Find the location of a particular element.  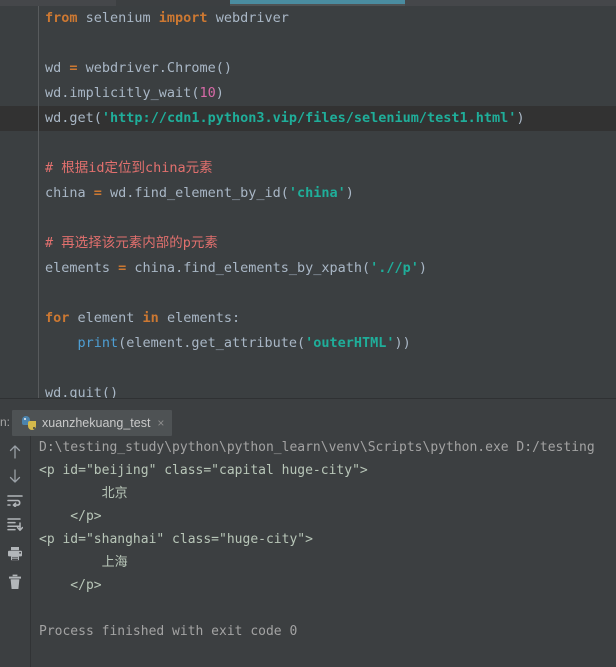

soft-wrap-icon is located at coordinates (15, 500).